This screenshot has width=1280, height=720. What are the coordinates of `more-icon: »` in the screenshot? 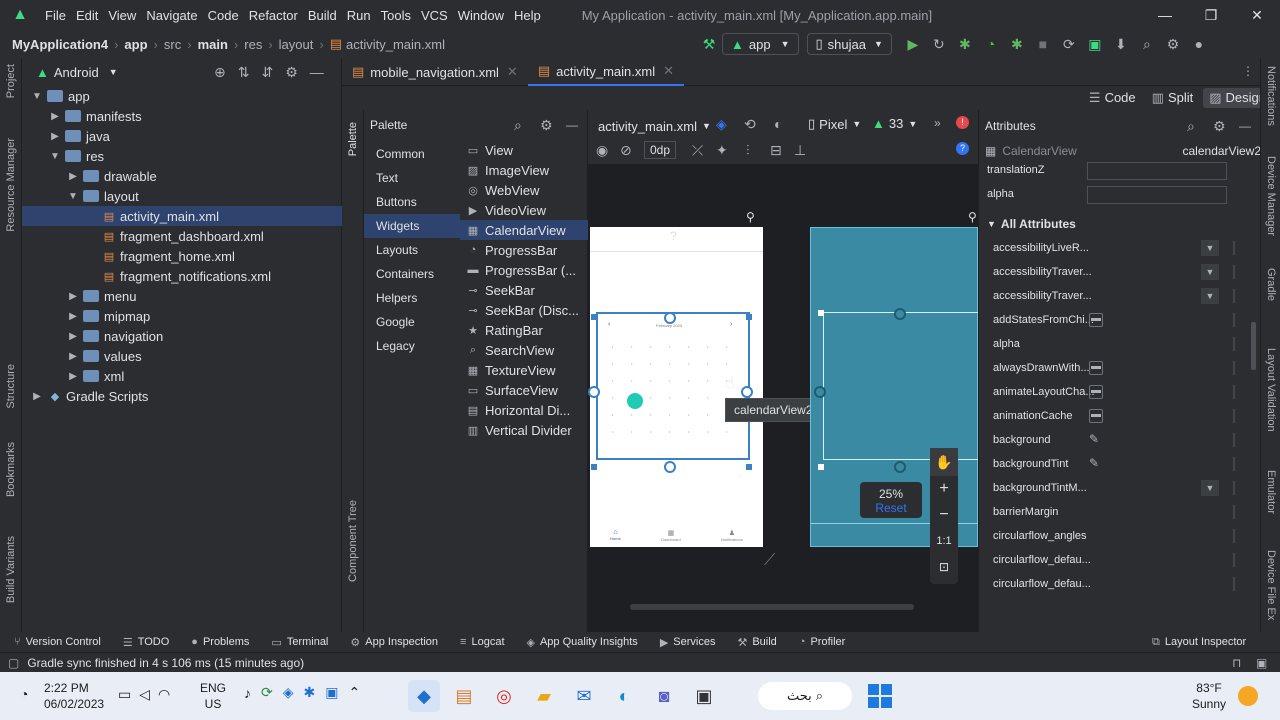 It's located at (937, 123).